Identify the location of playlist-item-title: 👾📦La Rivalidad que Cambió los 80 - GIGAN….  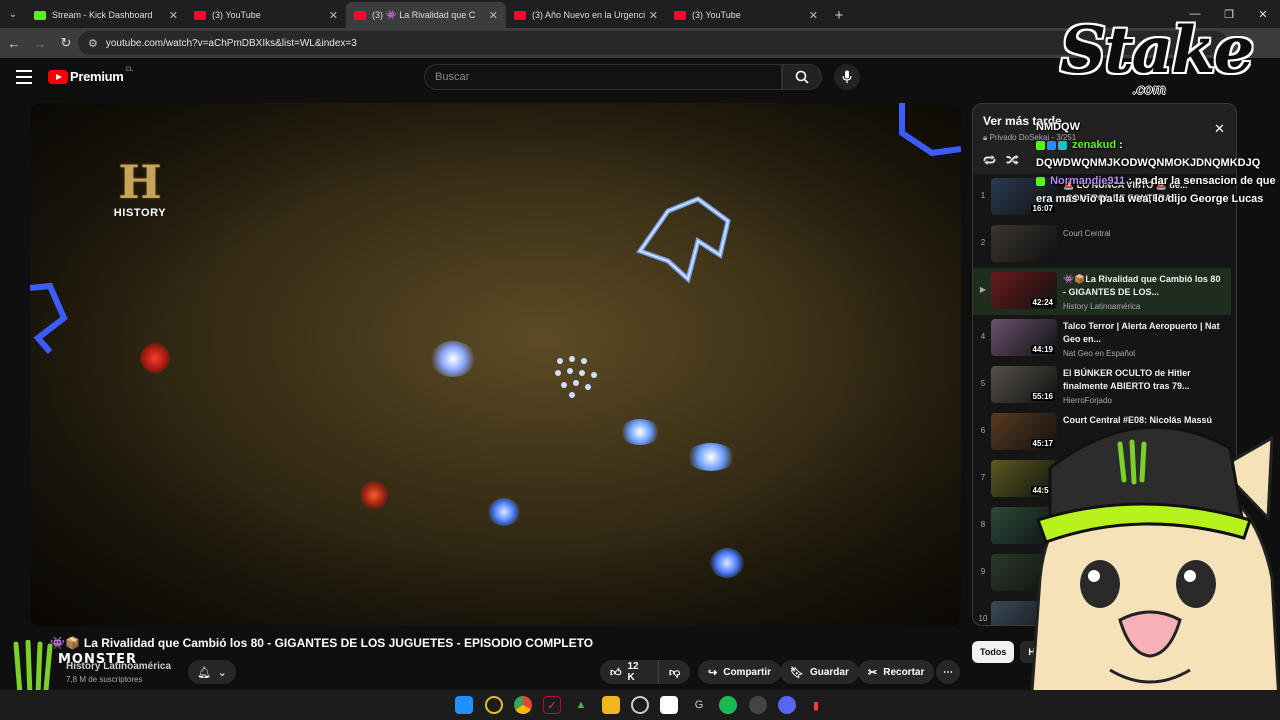
(1142, 285).